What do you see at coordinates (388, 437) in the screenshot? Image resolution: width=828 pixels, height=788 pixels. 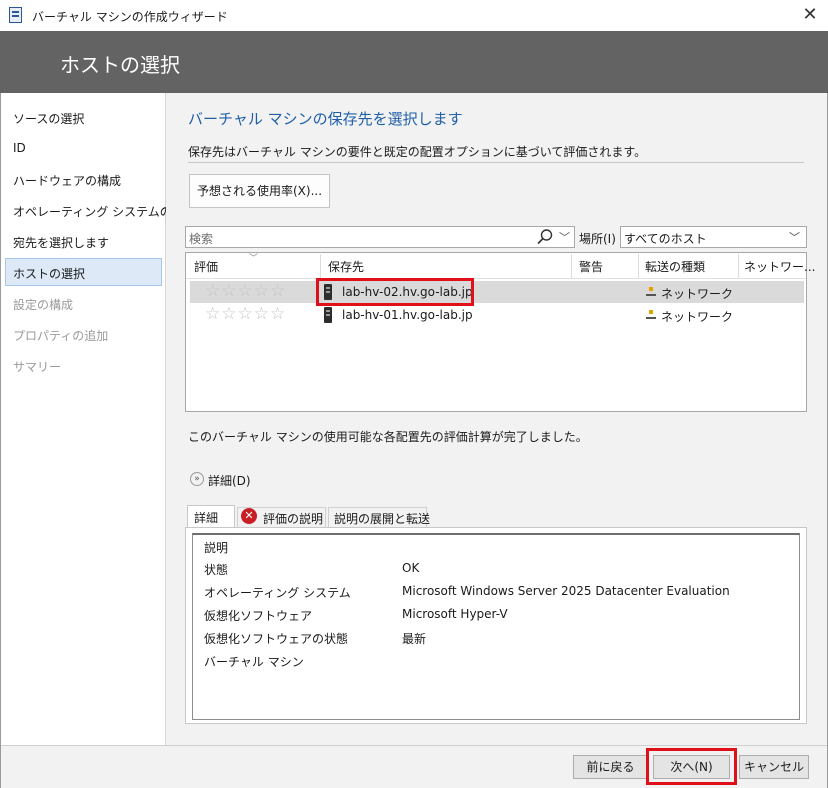 I see `status-message: このバーチャル マシンの使用可能な各配置先の評価計算が完了しました。` at bounding box center [388, 437].